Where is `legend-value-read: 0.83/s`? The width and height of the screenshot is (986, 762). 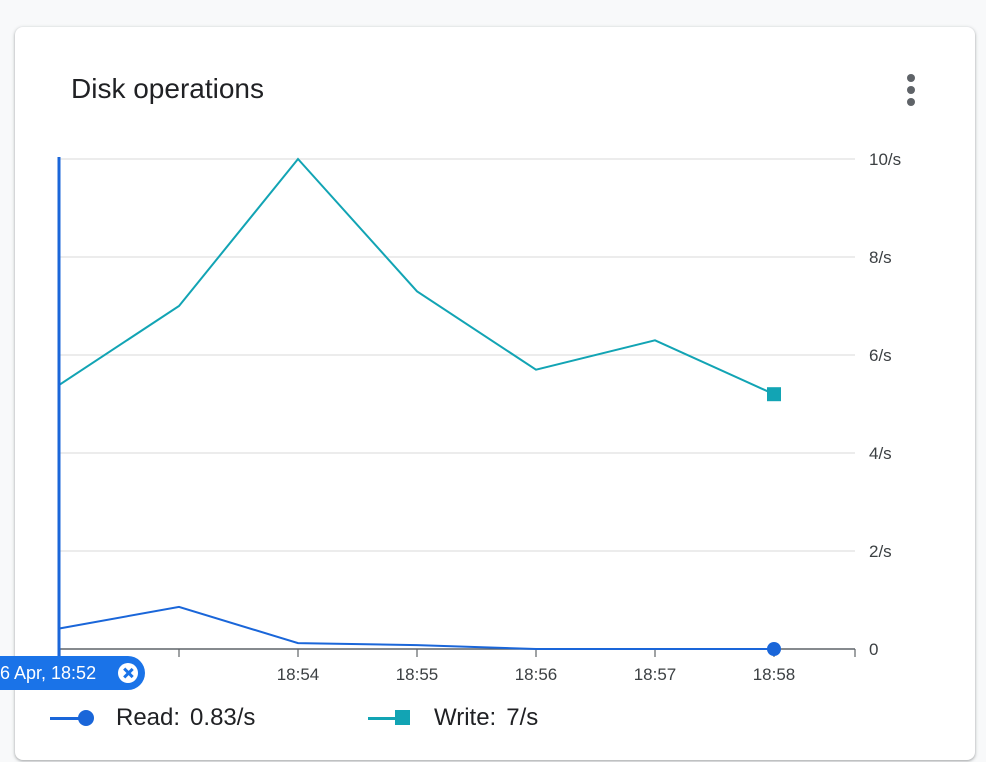
legend-value-read: 0.83/s is located at coordinates (223, 717).